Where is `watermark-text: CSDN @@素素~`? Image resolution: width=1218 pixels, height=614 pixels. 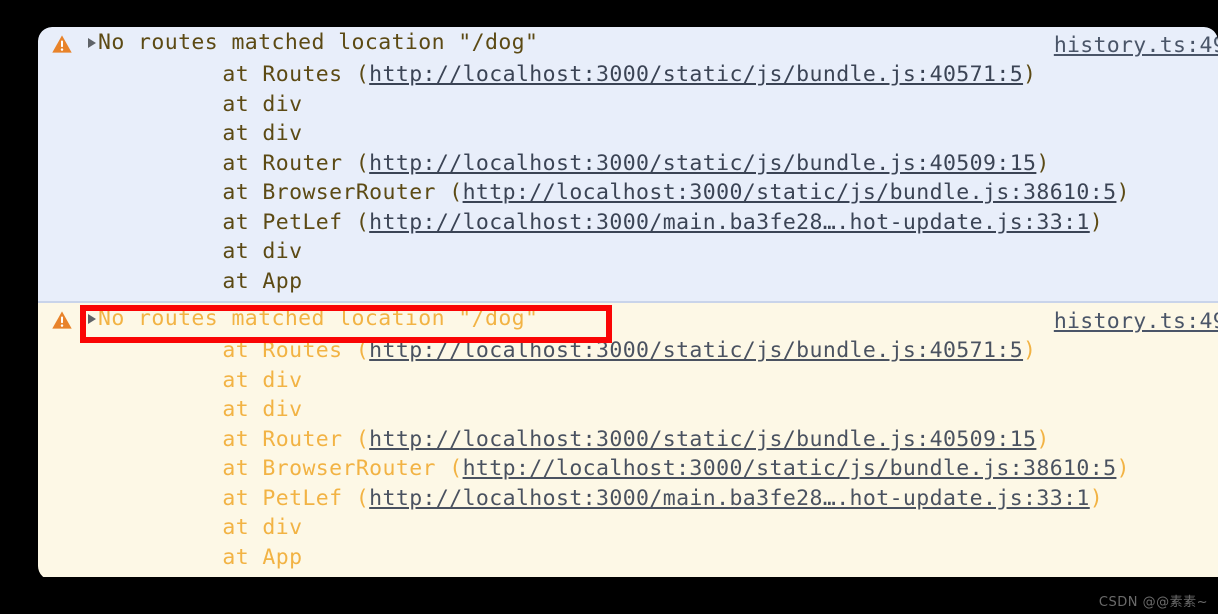 watermark-text: CSDN @@素素~ is located at coordinates (1153, 602).